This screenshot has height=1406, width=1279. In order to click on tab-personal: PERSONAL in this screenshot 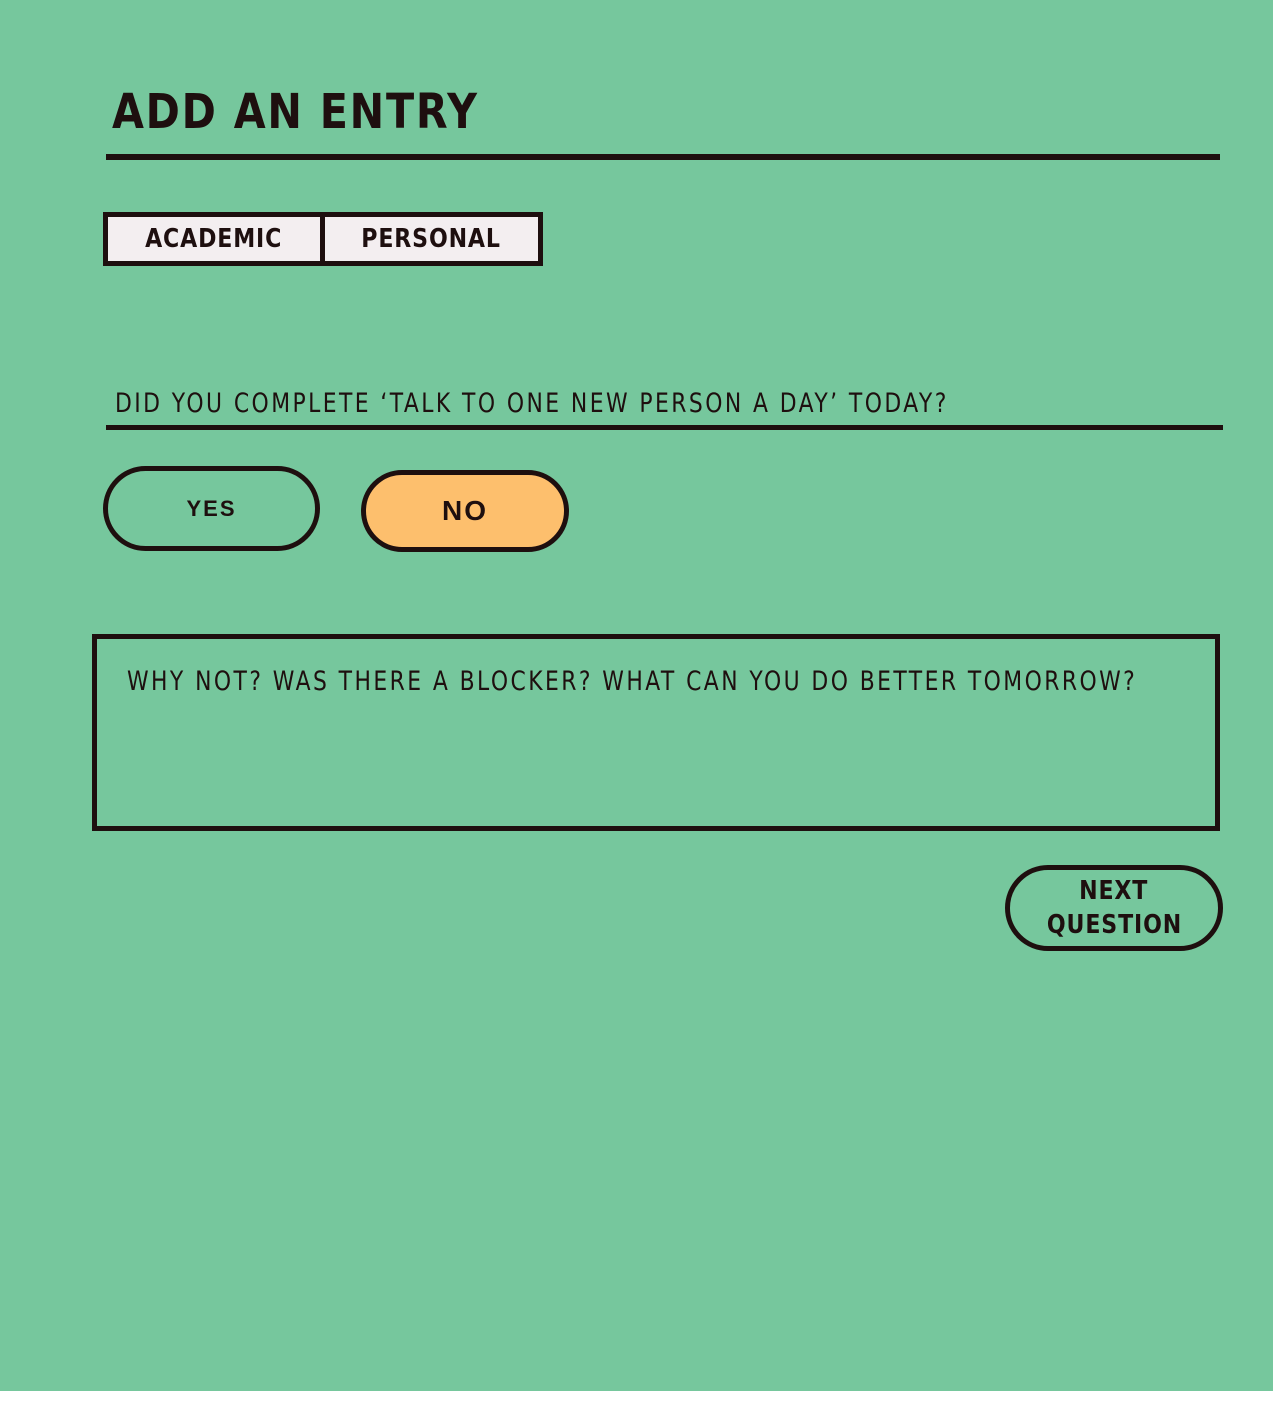, I will do `click(431, 239)`.